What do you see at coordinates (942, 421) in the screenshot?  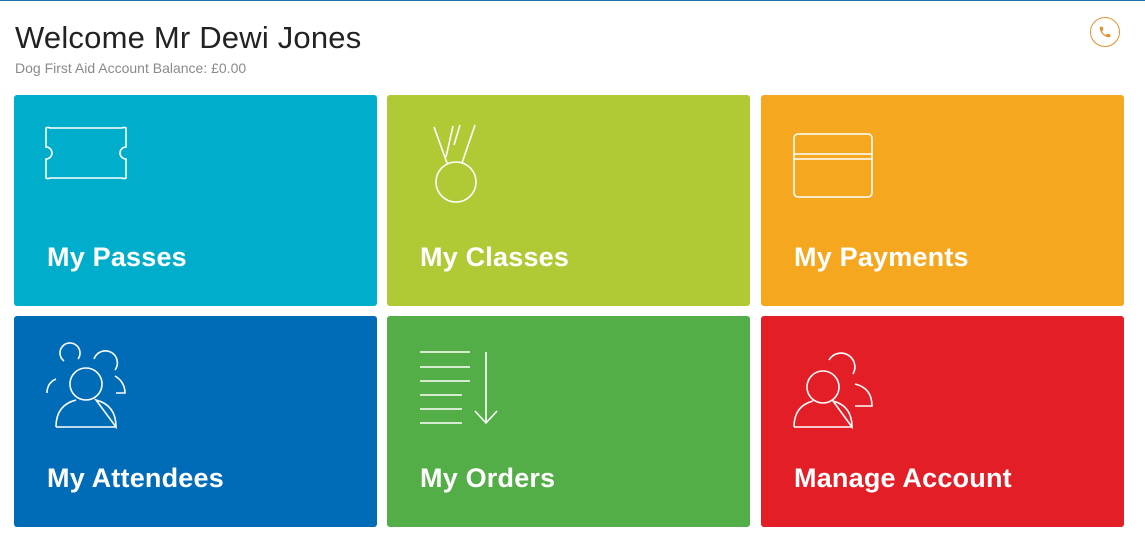 I see `tile-manage-account: Manage Account` at bounding box center [942, 421].